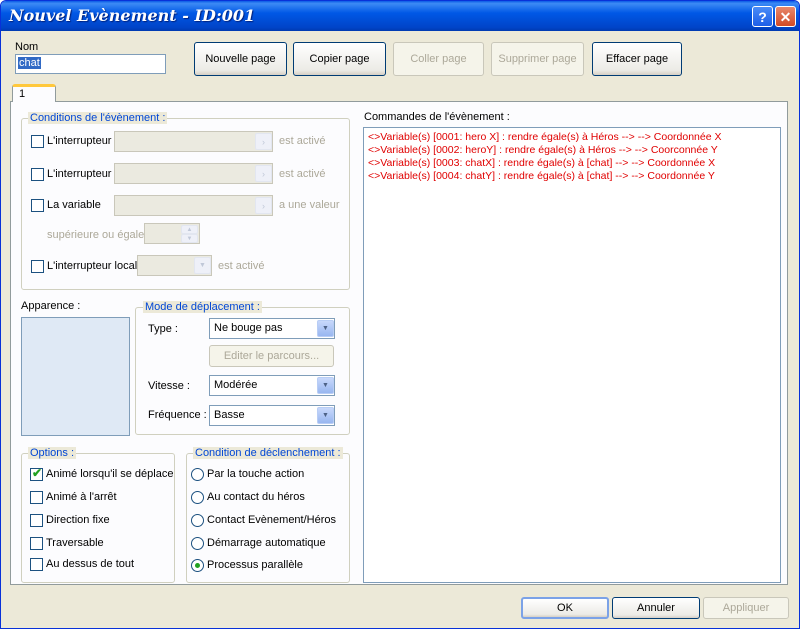 The height and width of the screenshot is (629, 800). What do you see at coordinates (272, 520) in the screenshot?
I see `trigger-label: Contact Evènement/Héros` at bounding box center [272, 520].